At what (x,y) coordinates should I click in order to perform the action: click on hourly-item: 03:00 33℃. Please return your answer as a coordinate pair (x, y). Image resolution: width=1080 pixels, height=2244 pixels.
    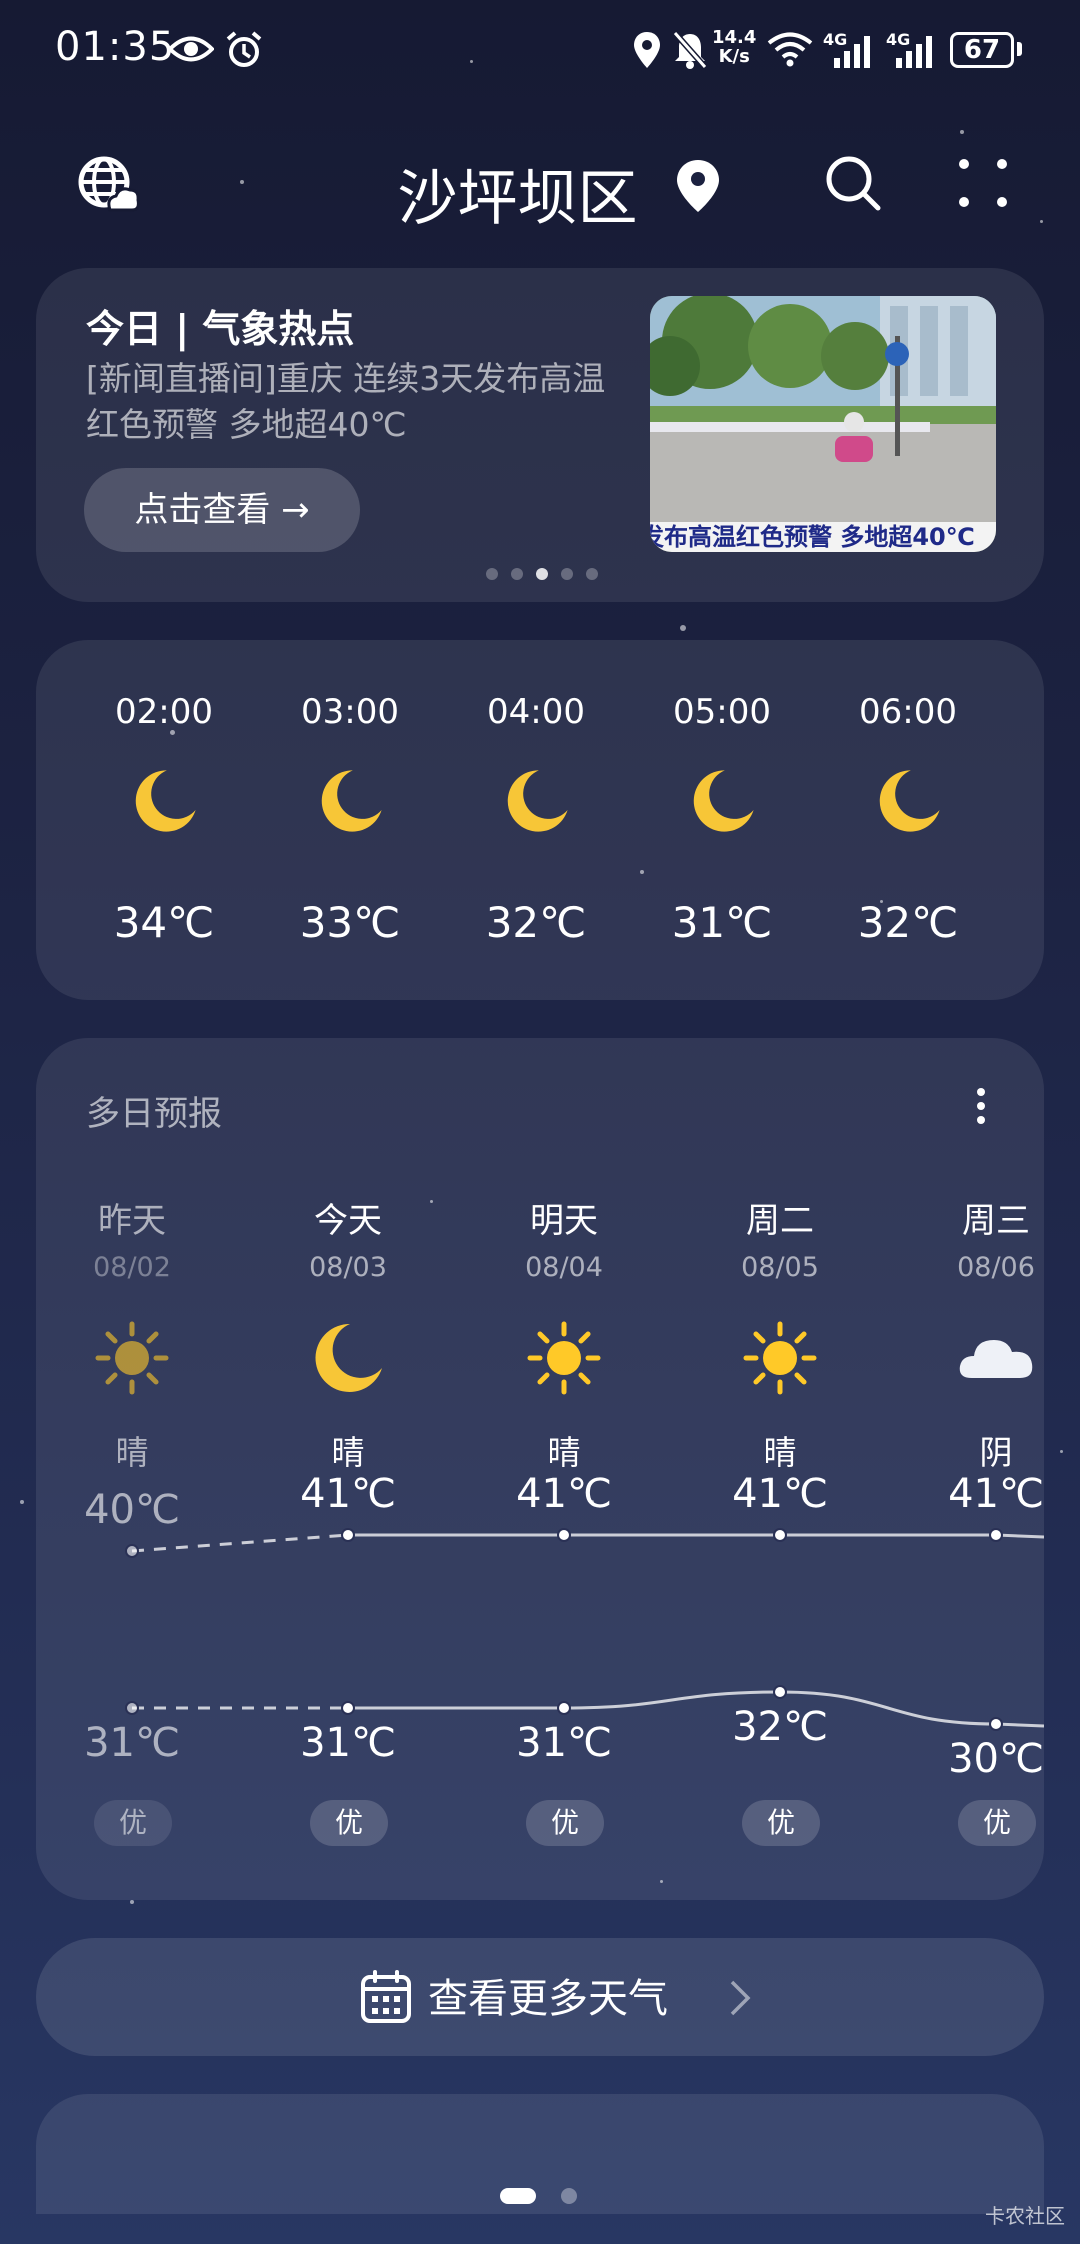
    Looking at the image, I should click on (350, 820).